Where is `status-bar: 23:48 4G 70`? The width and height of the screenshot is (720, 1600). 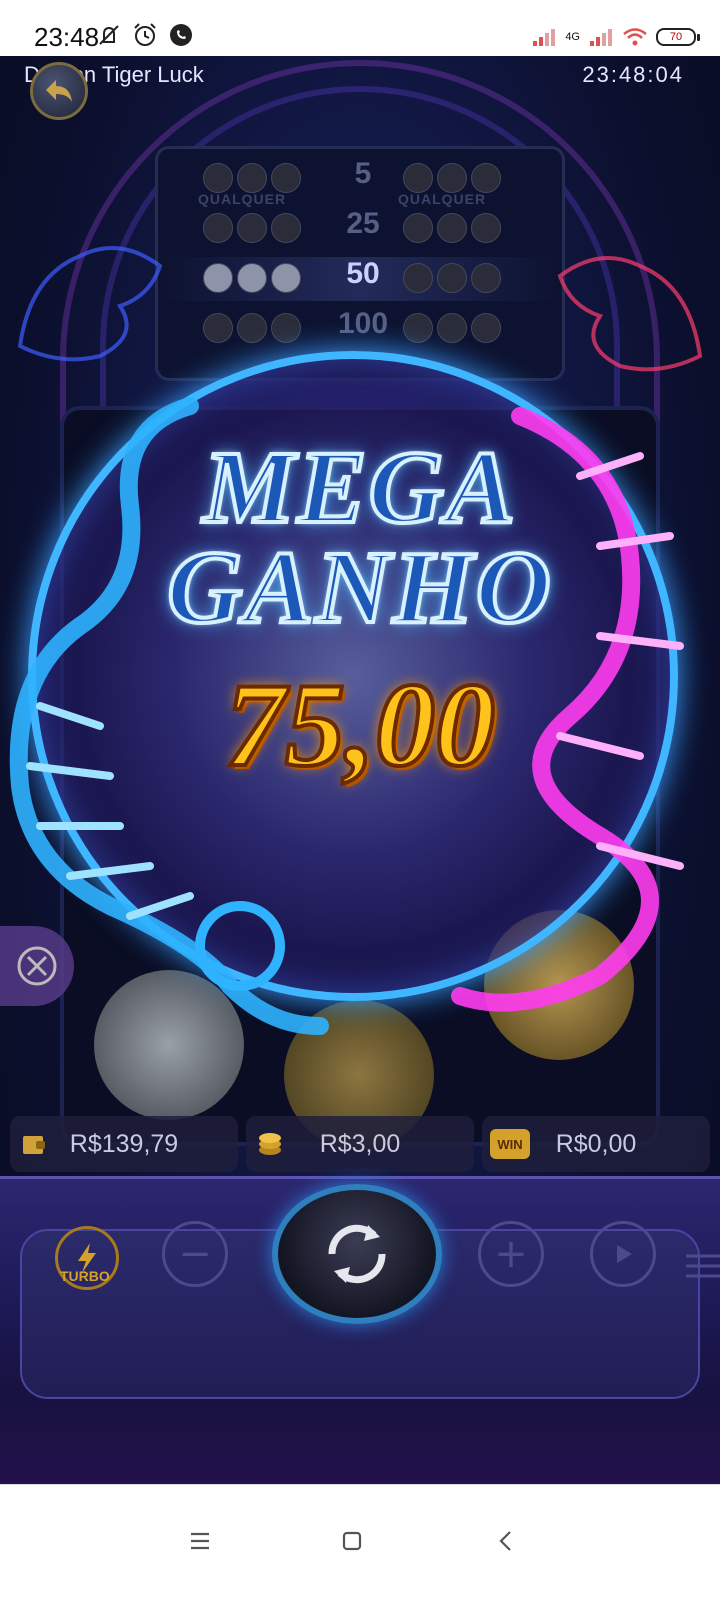
status-bar: 23:48 4G 70 is located at coordinates (360, 28).